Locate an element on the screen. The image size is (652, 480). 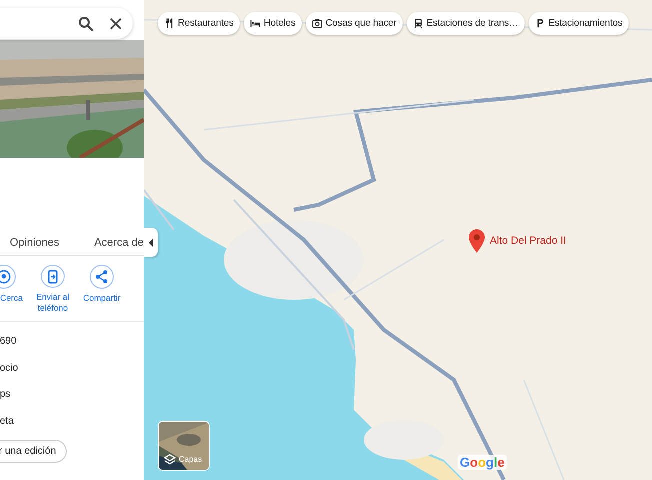
google-logo: Google is located at coordinates (482, 462).